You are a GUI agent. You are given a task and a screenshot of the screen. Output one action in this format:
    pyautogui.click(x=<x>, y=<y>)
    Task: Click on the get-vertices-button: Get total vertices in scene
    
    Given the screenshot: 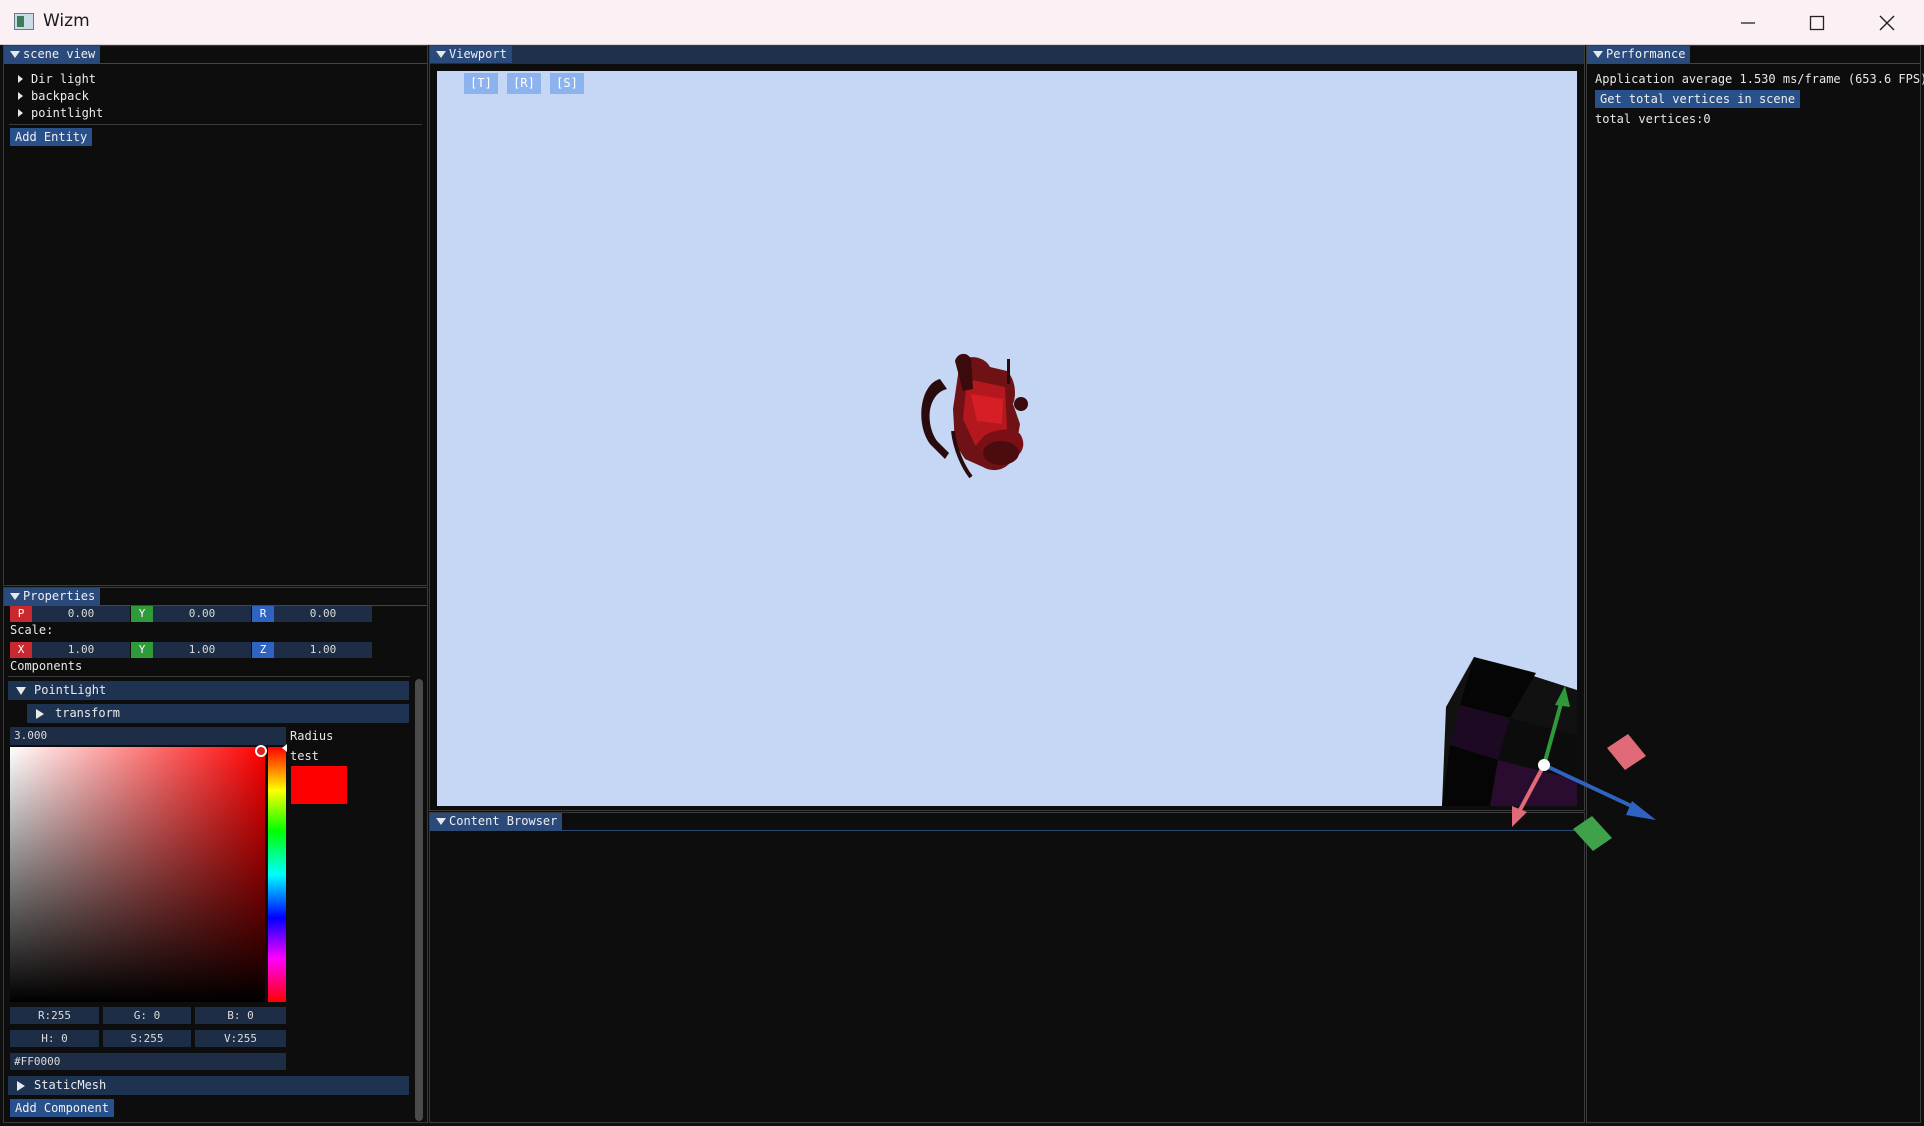 What is the action you would take?
    pyautogui.click(x=1698, y=99)
    